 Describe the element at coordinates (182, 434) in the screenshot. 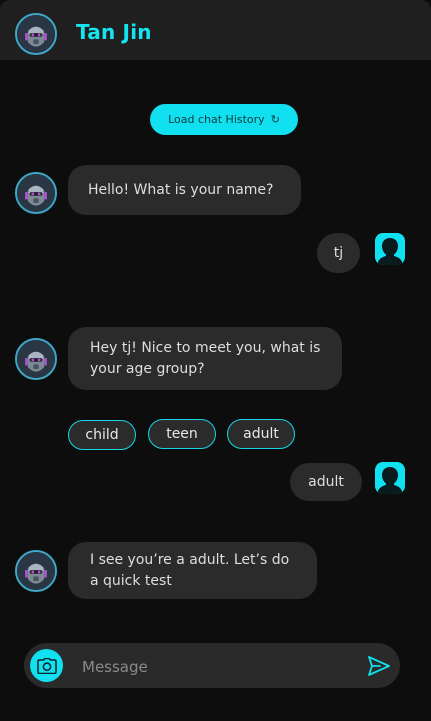

I see `option-teen-button: teen` at that location.